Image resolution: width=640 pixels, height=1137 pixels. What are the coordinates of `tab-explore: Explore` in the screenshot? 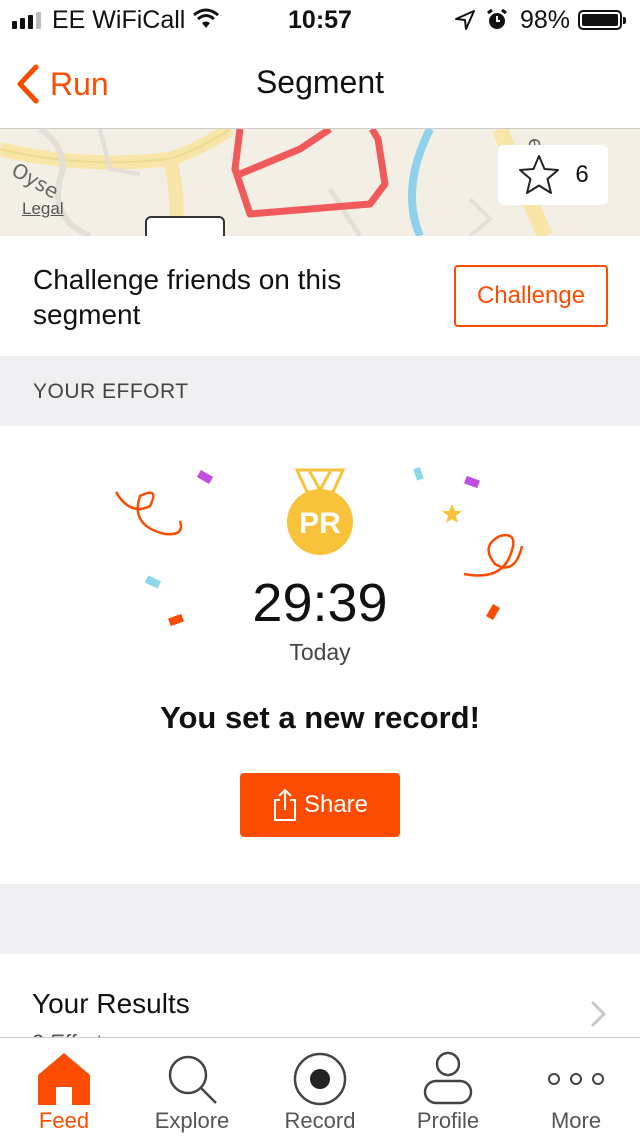 It's located at (192, 1087).